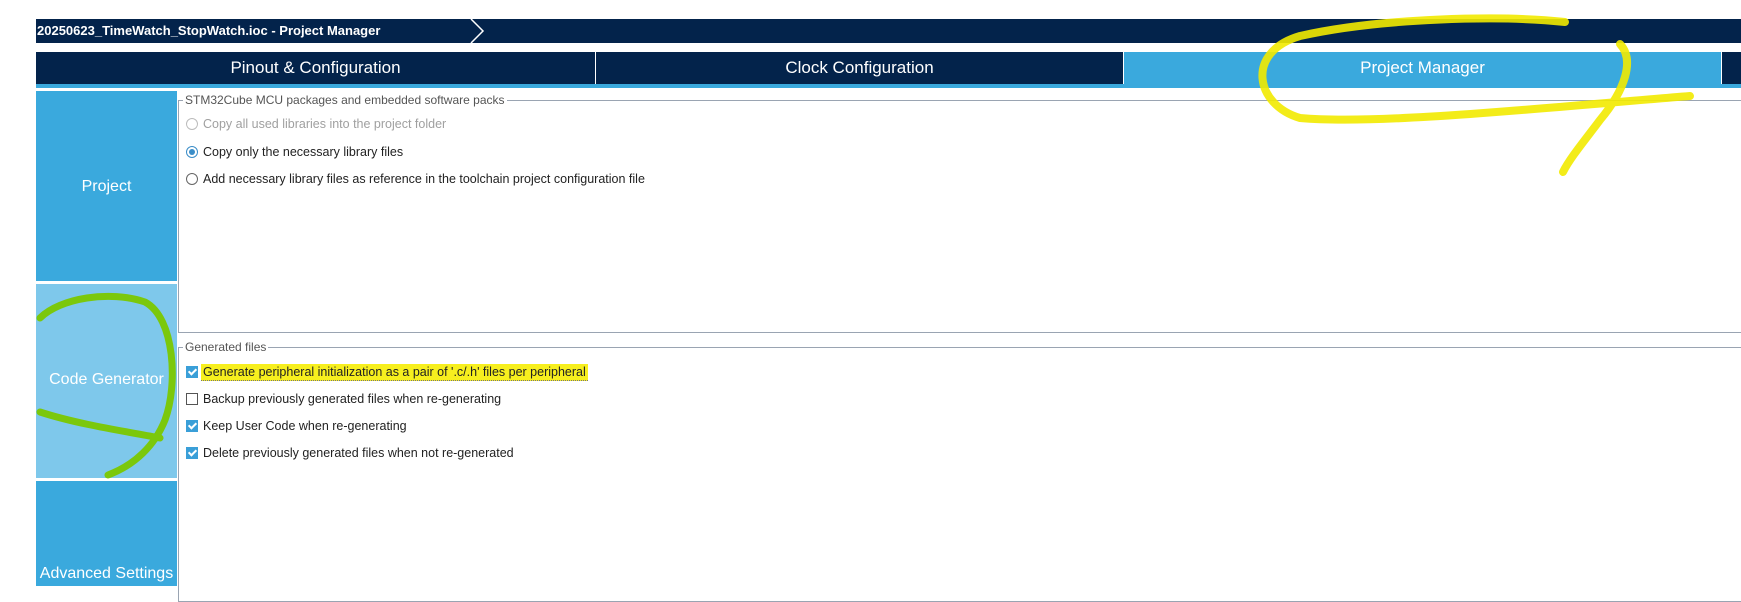  What do you see at coordinates (860, 68) in the screenshot?
I see `tab-clock-configuration: Clock Configuration` at bounding box center [860, 68].